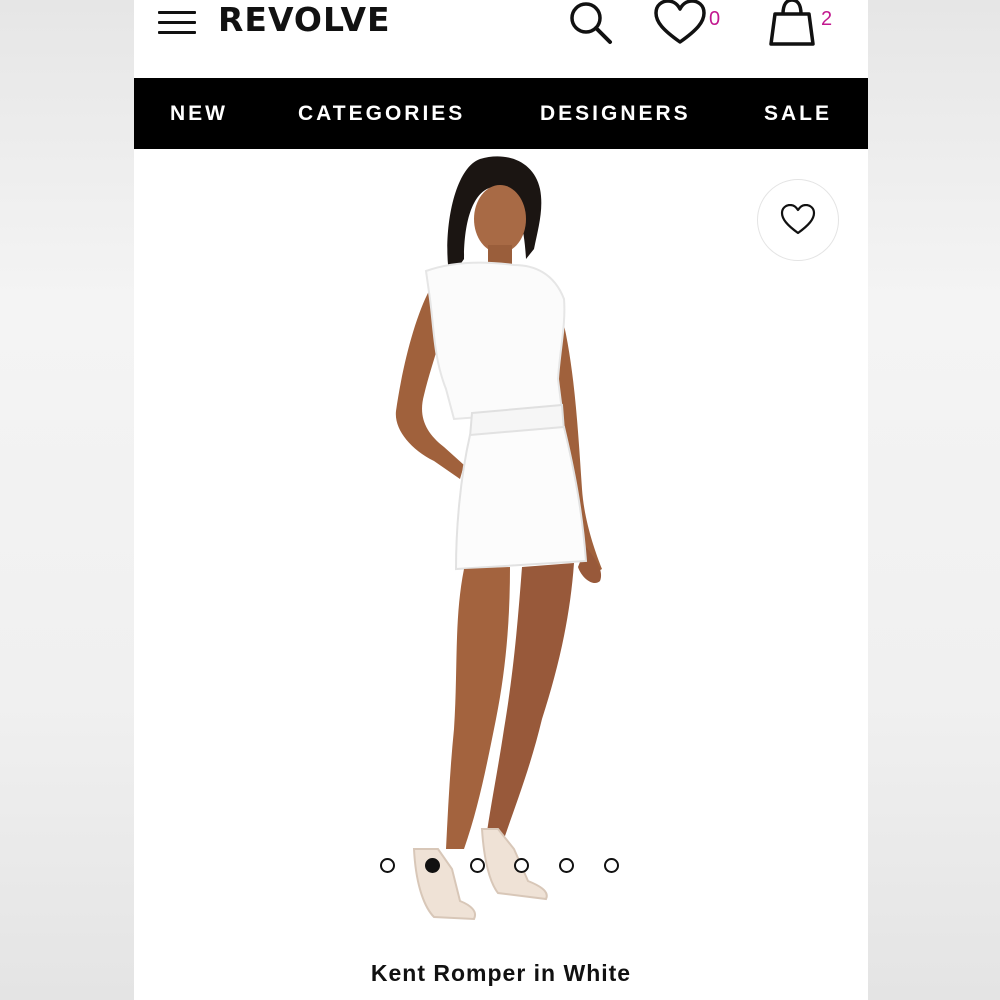  Describe the element at coordinates (381, 113) in the screenshot. I see `nav-item-categories: CATEGORIES` at that location.